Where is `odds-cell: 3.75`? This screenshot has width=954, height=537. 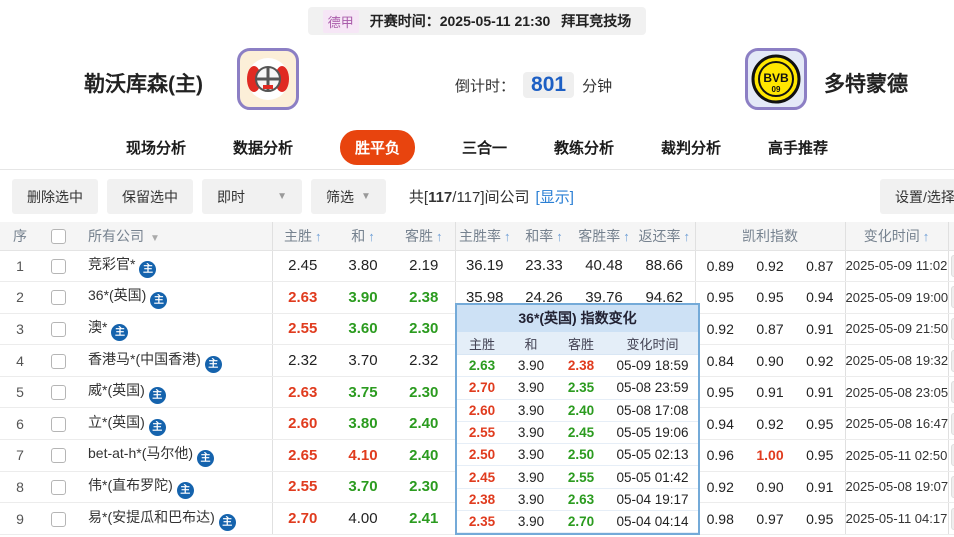
odds-cell: 3.75 is located at coordinates (363, 392).